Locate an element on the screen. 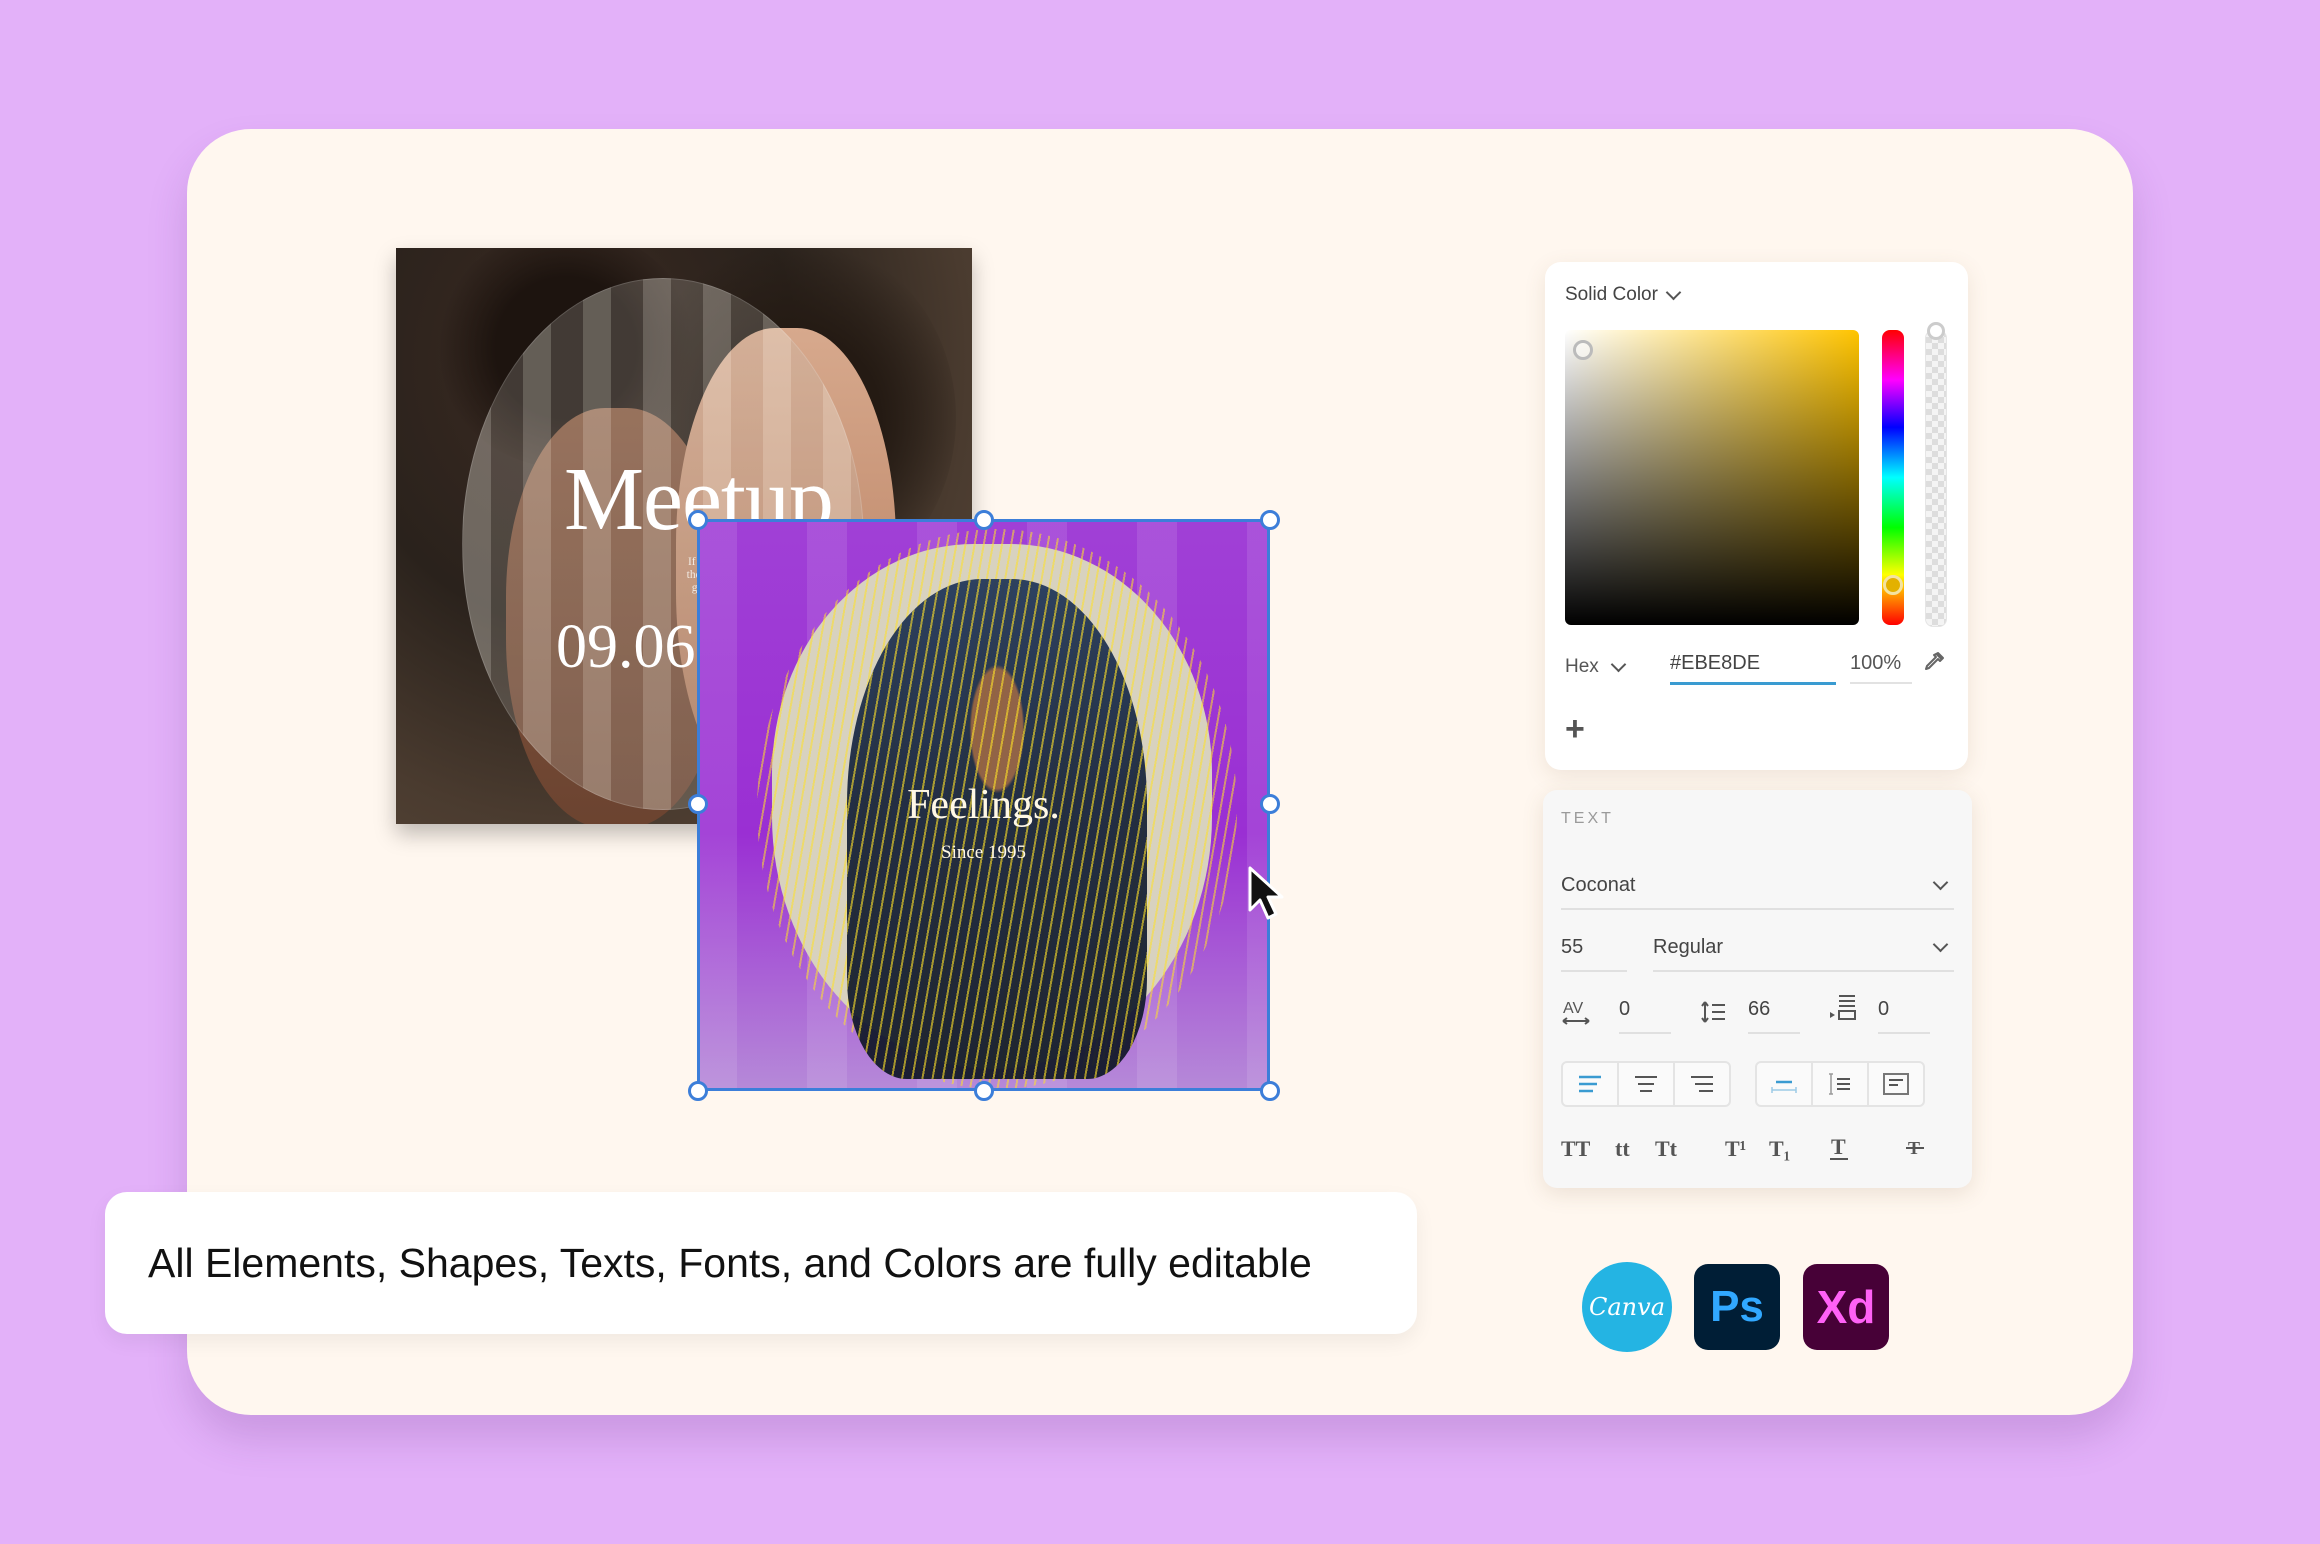  resize-handle-bottom is located at coordinates (984, 1091).